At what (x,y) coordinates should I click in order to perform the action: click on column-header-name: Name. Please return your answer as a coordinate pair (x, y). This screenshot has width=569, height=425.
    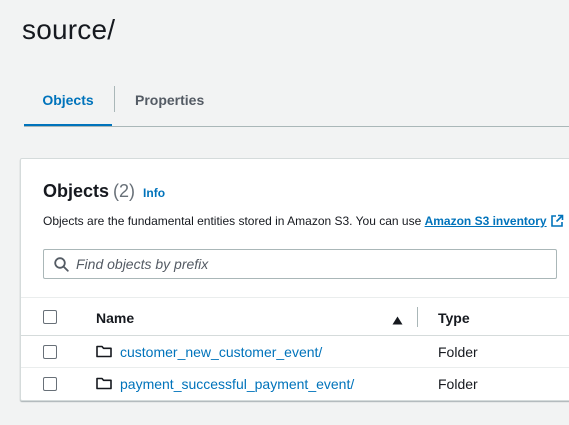
    Looking at the image, I should click on (115, 318).